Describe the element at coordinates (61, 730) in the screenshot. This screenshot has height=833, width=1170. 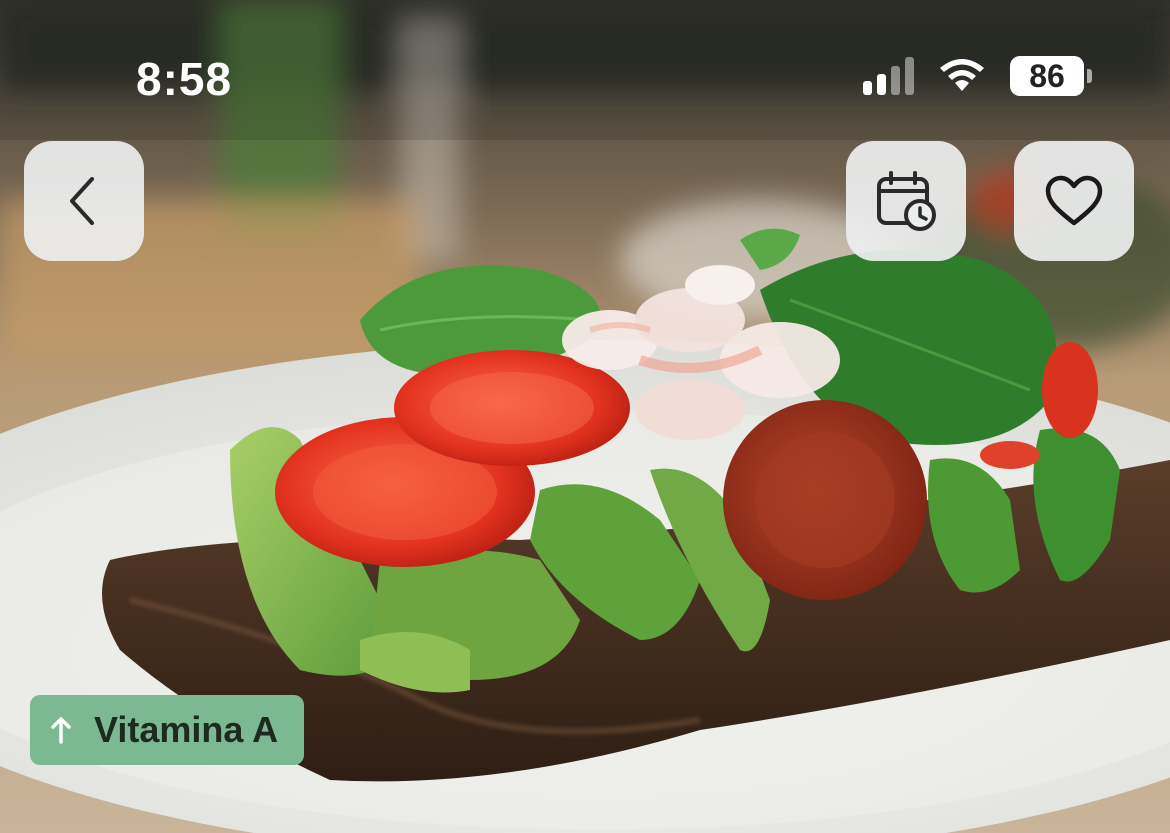
I see `arrow-up-icon` at that location.